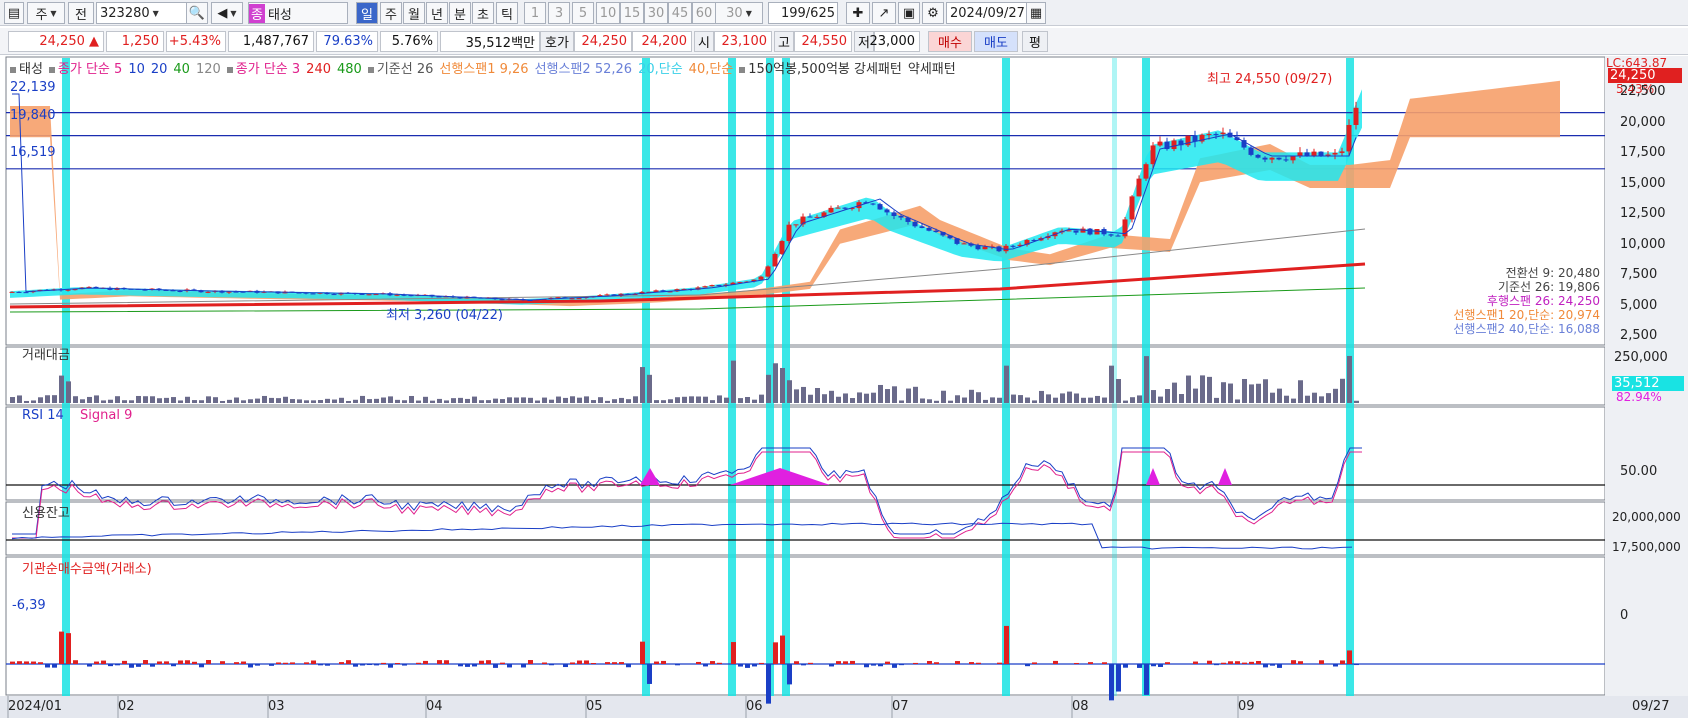  I want to click on interval-tab-5: 30, so click(656, 13).